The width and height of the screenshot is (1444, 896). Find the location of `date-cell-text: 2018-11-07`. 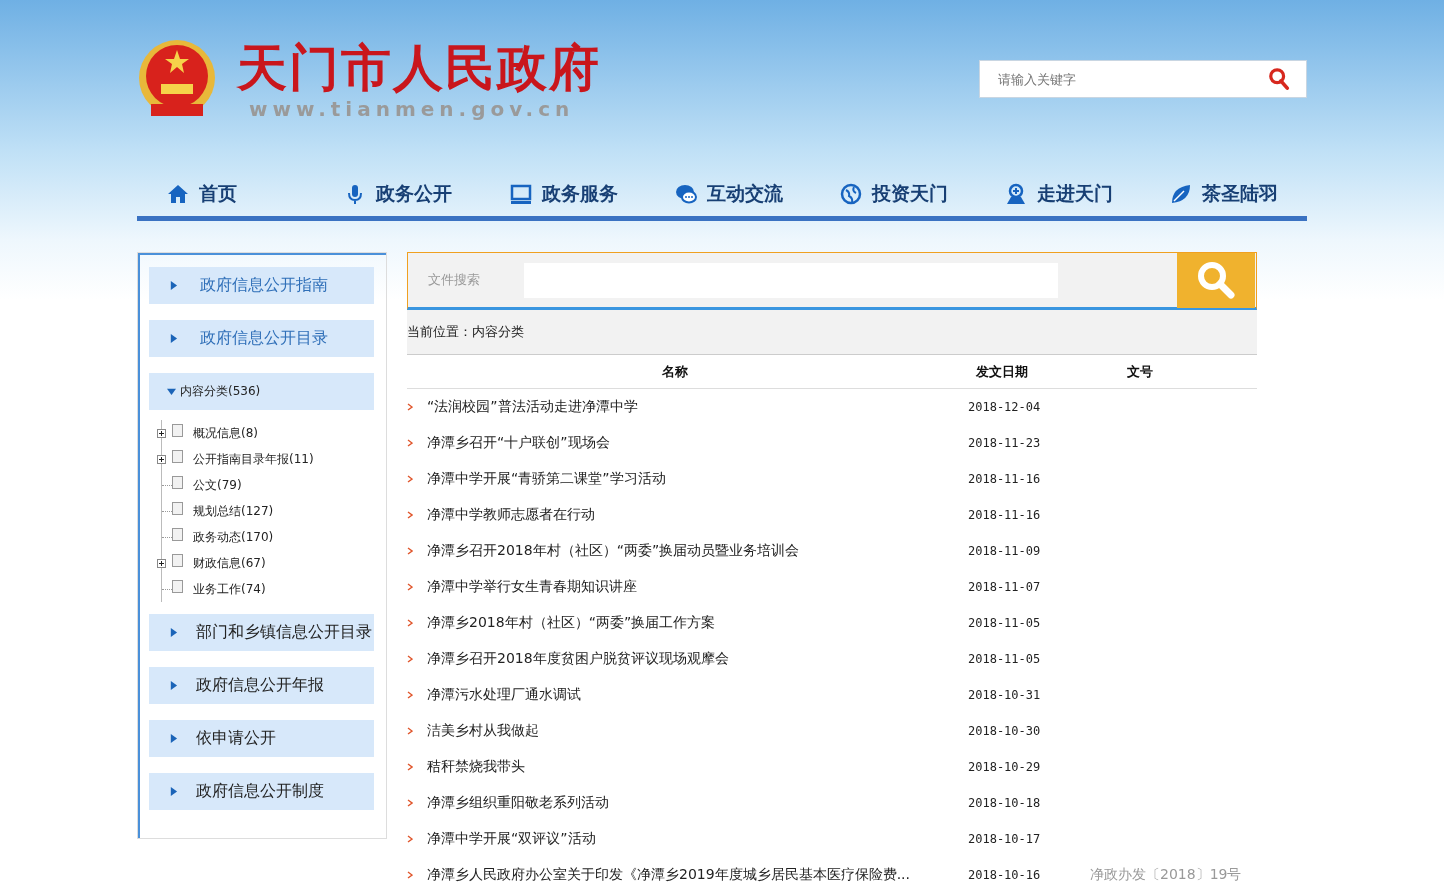

date-cell-text: 2018-11-07 is located at coordinates (1005, 587).